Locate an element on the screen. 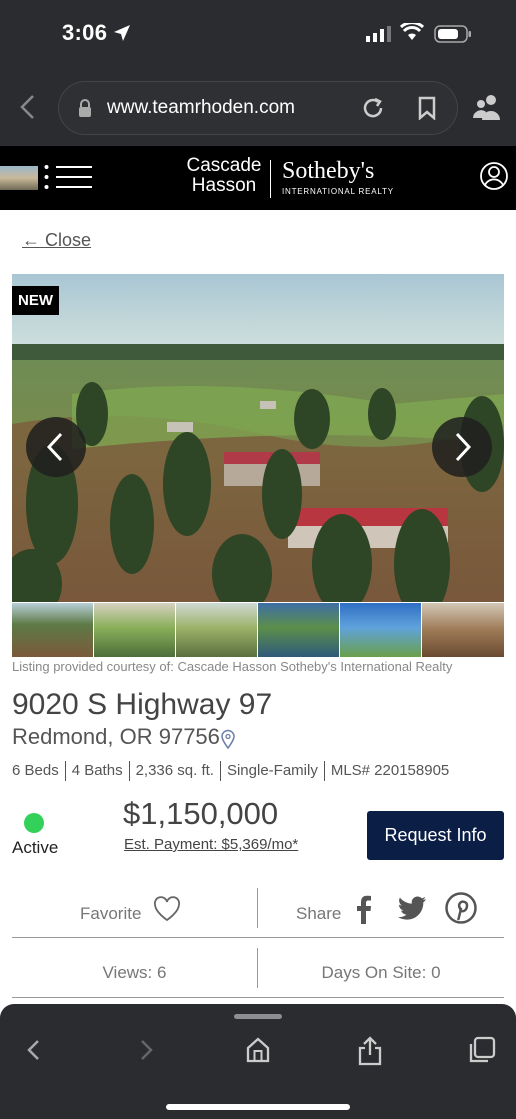 This screenshot has width=516, height=1119. status-indicator is located at coordinates (34, 823).